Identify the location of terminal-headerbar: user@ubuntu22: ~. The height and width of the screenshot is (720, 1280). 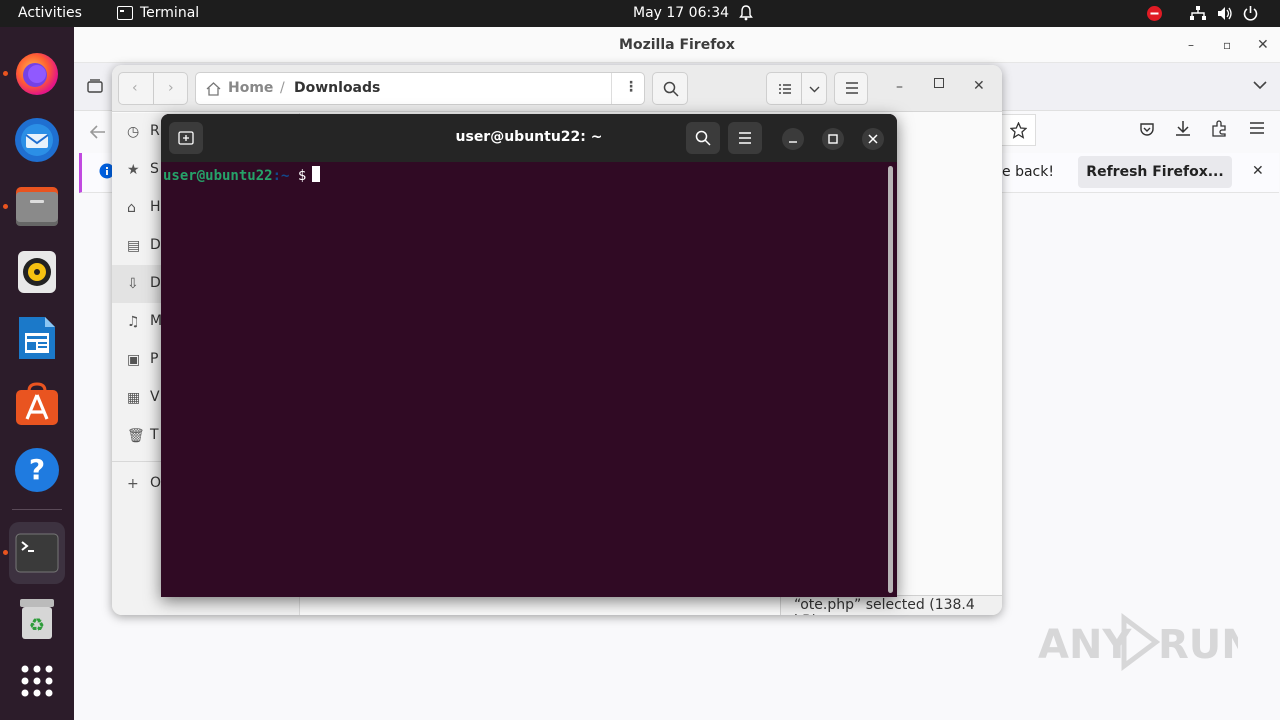
(529, 138).